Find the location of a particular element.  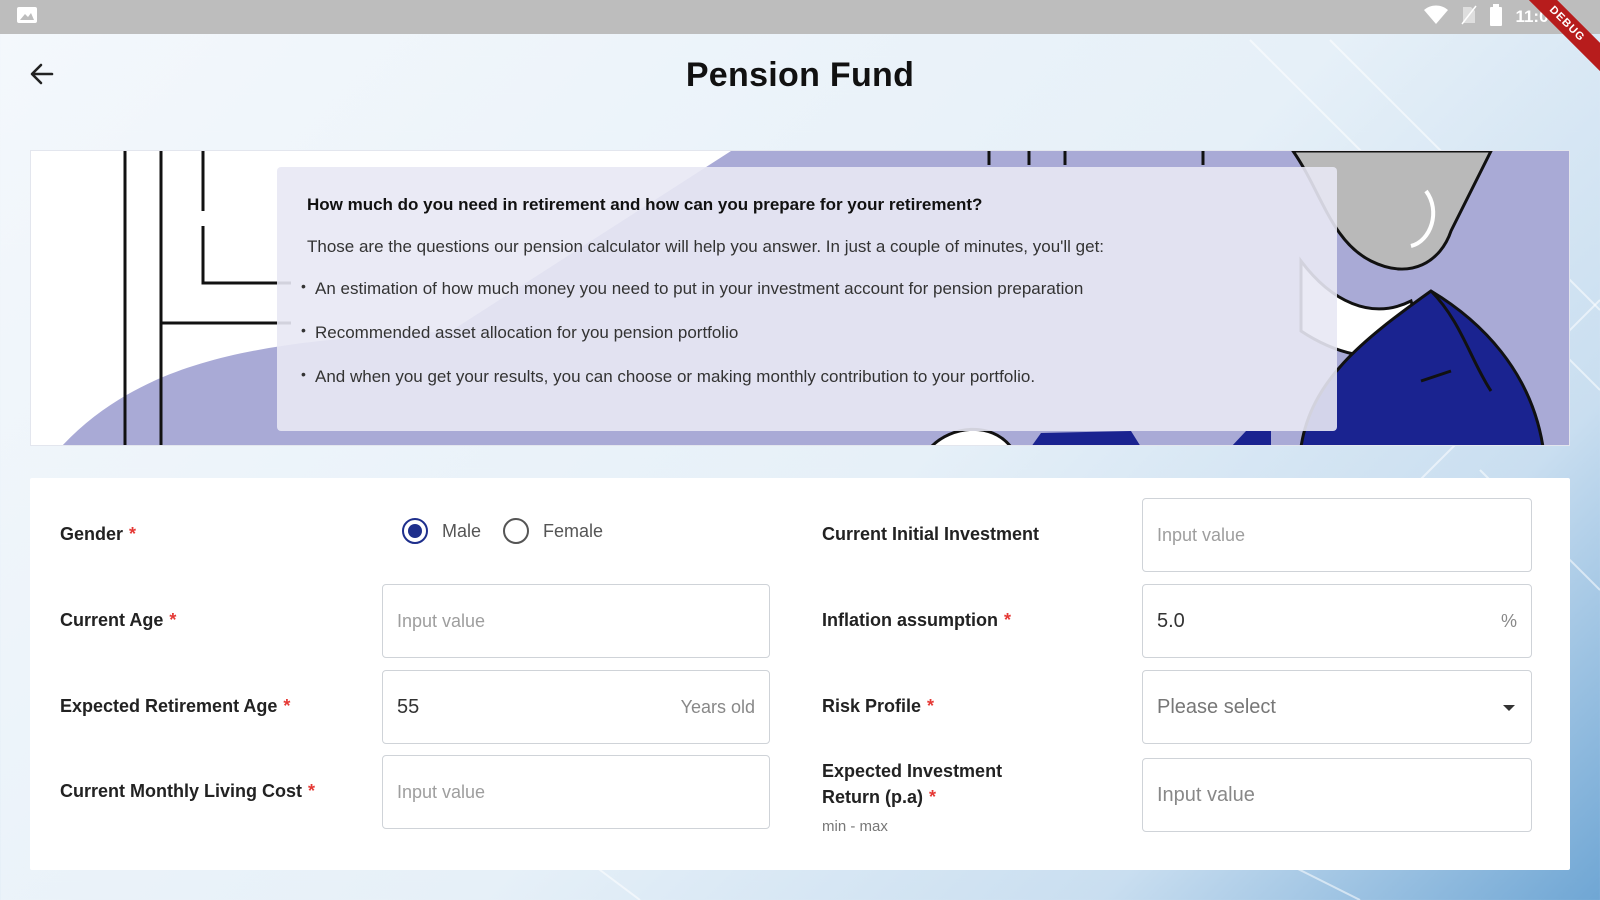

inflation-input: 5.0 % is located at coordinates (1337, 621).